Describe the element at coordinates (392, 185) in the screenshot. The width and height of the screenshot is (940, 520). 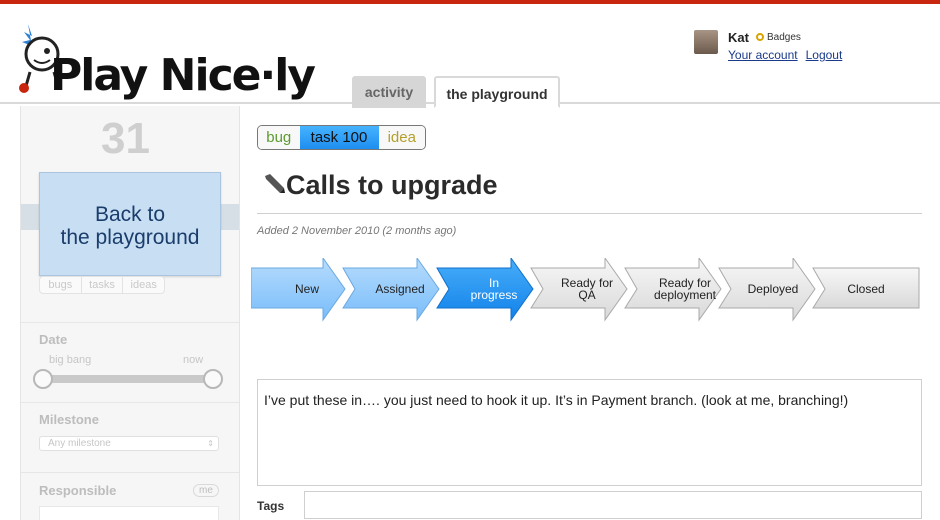
I see `task-title: Calls to upgrade` at that location.